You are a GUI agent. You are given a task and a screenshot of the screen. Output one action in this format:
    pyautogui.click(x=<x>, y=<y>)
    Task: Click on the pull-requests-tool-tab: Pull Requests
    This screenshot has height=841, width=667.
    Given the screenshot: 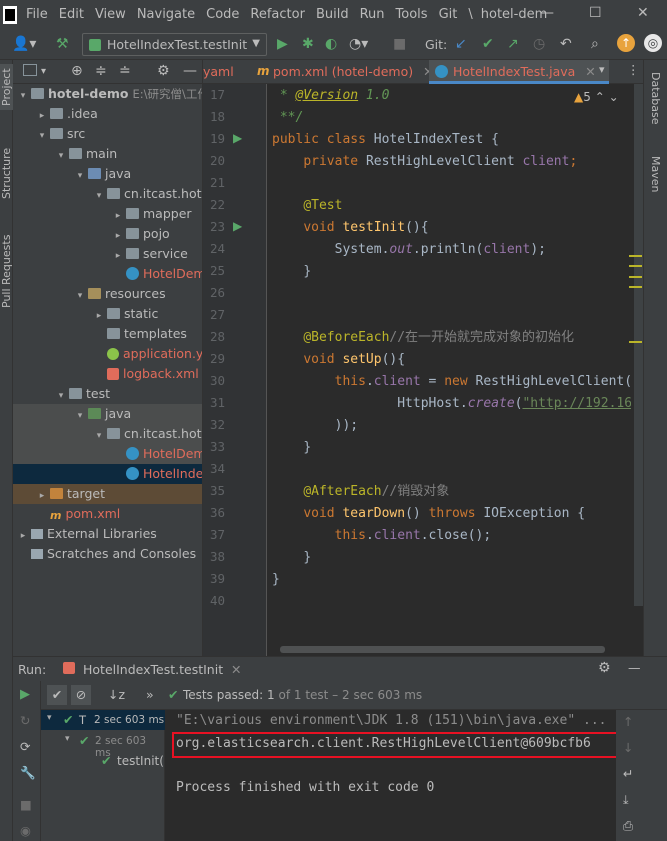 What is the action you would take?
    pyautogui.click(x=6, y=271)
    